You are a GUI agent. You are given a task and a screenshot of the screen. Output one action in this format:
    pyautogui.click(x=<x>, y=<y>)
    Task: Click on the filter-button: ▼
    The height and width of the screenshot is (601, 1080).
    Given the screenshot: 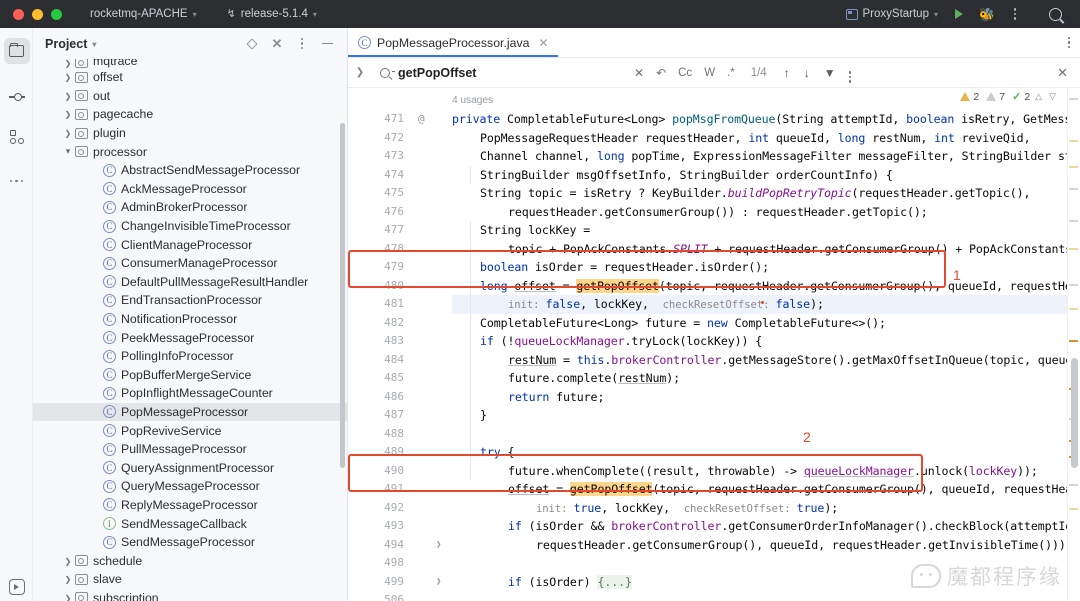 What is the action you would take?
    pyautogui.click(x=830, y=73)
    